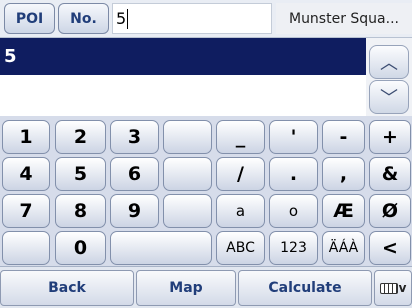 This screenshot has width=412, height=308. Describe the element at coordinates (134, 137) in the screenshot. I see `key-3: 3` at that location.